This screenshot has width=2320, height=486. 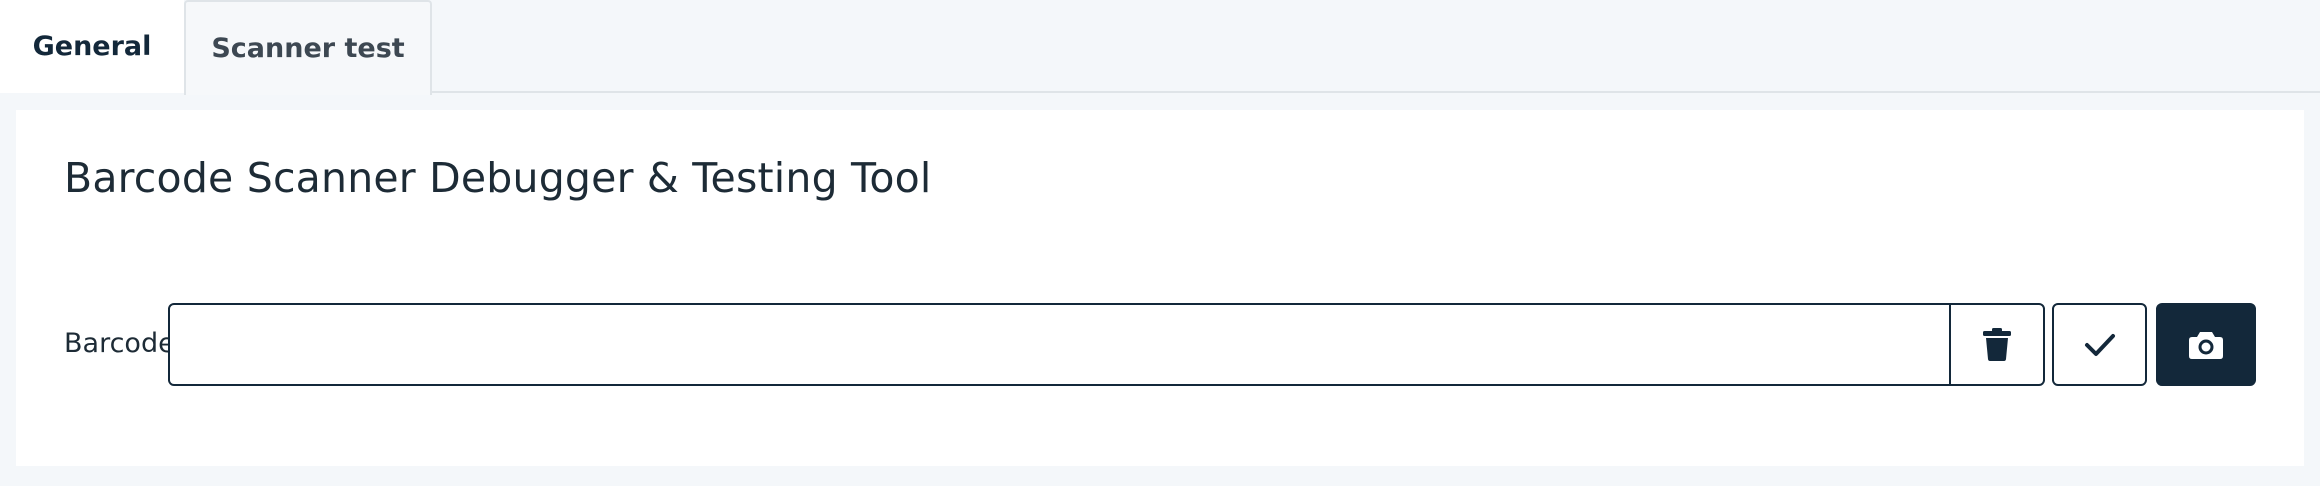 I want to click on camera-scan-button, so click(x=2206, y=344).